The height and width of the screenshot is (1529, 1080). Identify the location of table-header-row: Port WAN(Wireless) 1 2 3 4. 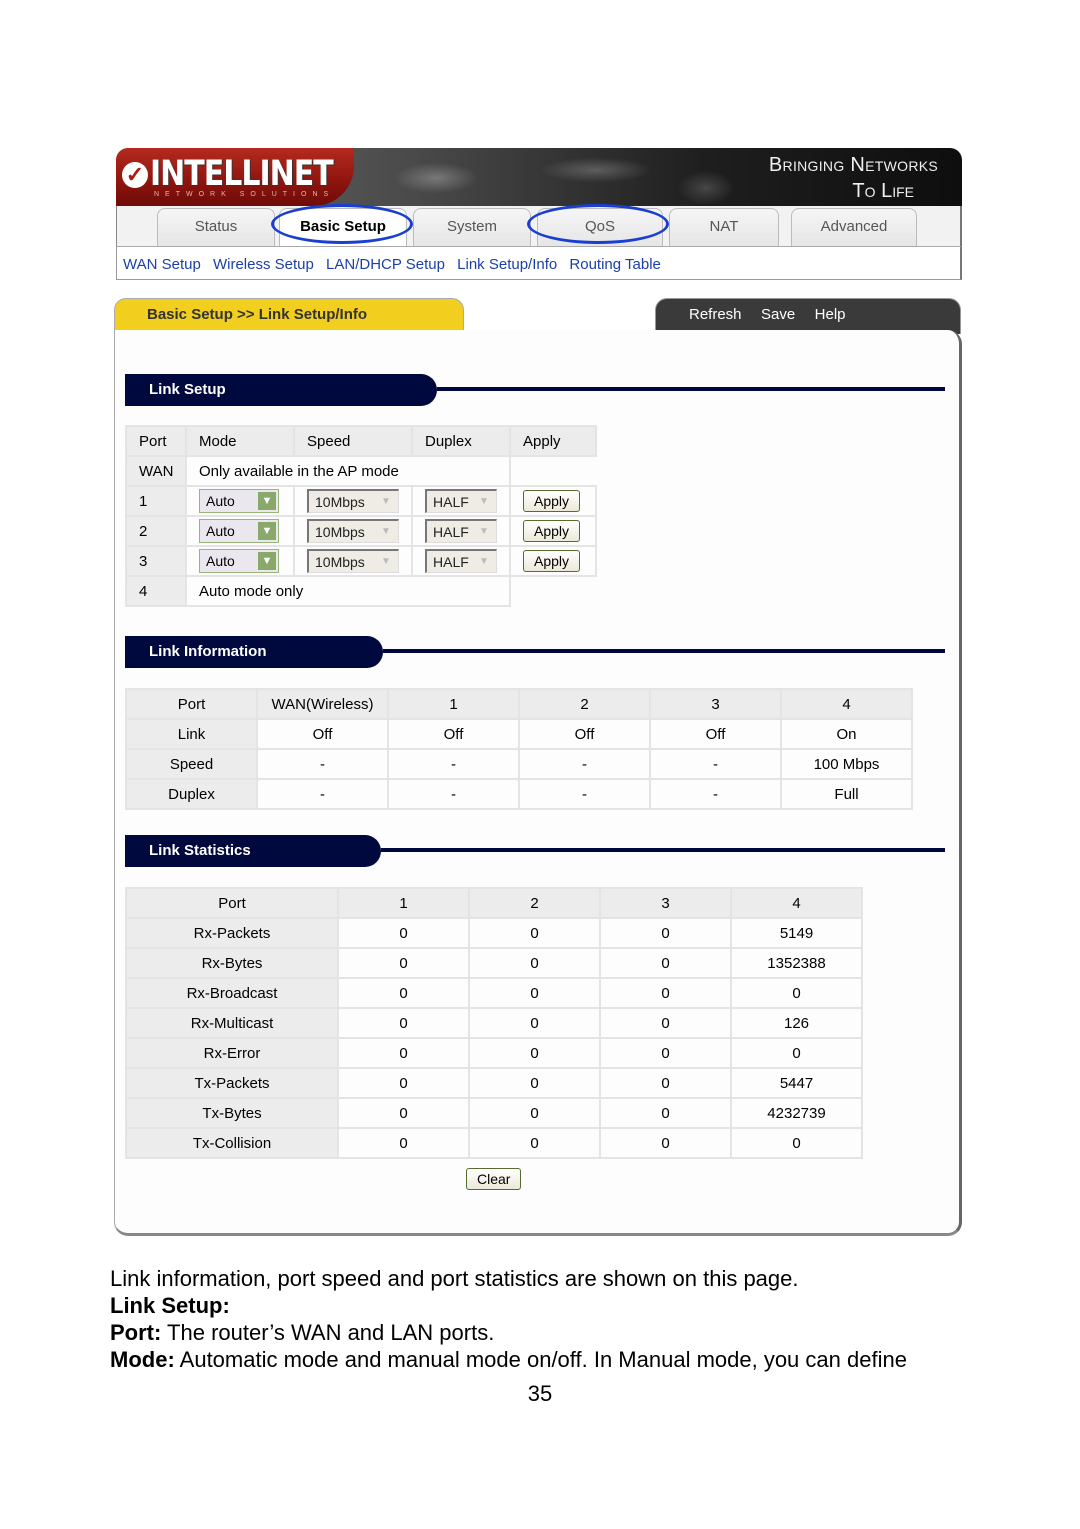
(519, 704).